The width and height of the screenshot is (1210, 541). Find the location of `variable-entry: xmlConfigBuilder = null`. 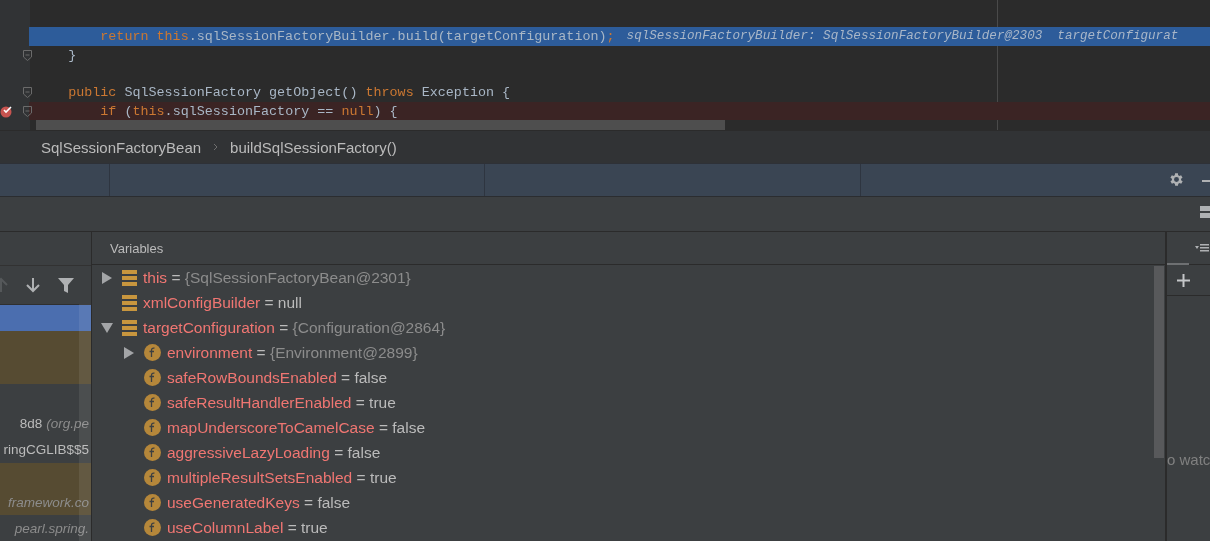

variable-entry: xmlConfigBuilder = null is located at coordinates (222, 302).